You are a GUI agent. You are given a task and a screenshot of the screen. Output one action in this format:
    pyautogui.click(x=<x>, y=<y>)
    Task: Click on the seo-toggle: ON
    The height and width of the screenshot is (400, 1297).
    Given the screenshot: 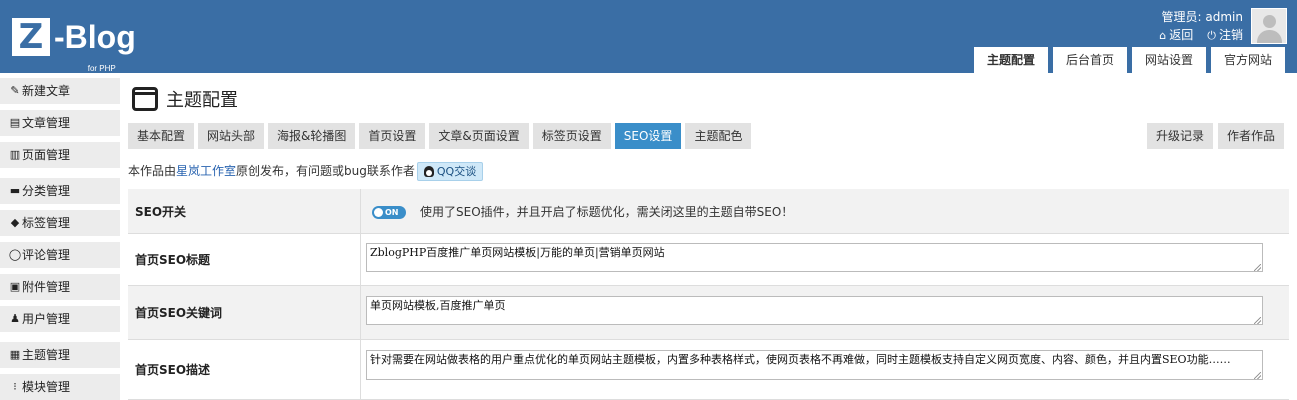 What is the action you would take?
    pyautogui.click(x=389, y=212)
    